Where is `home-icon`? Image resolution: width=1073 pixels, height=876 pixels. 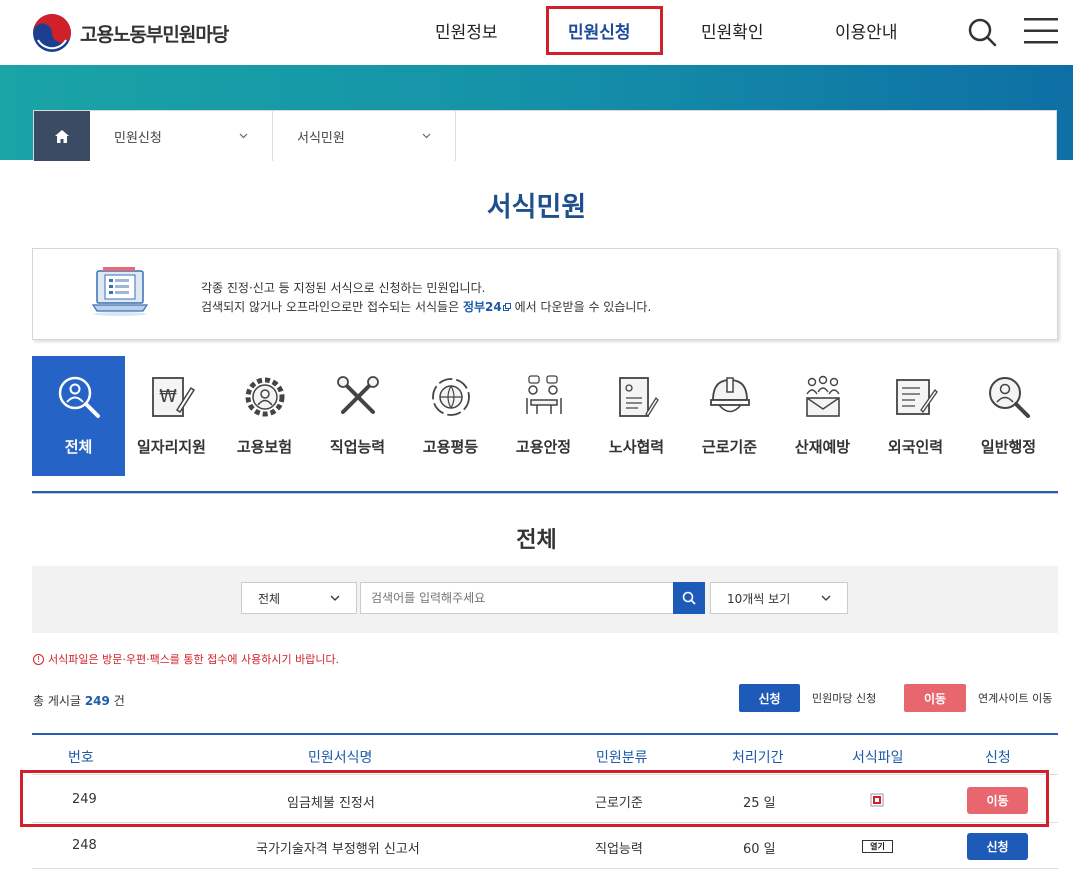
home-icon is located at coordinates (62, 136).